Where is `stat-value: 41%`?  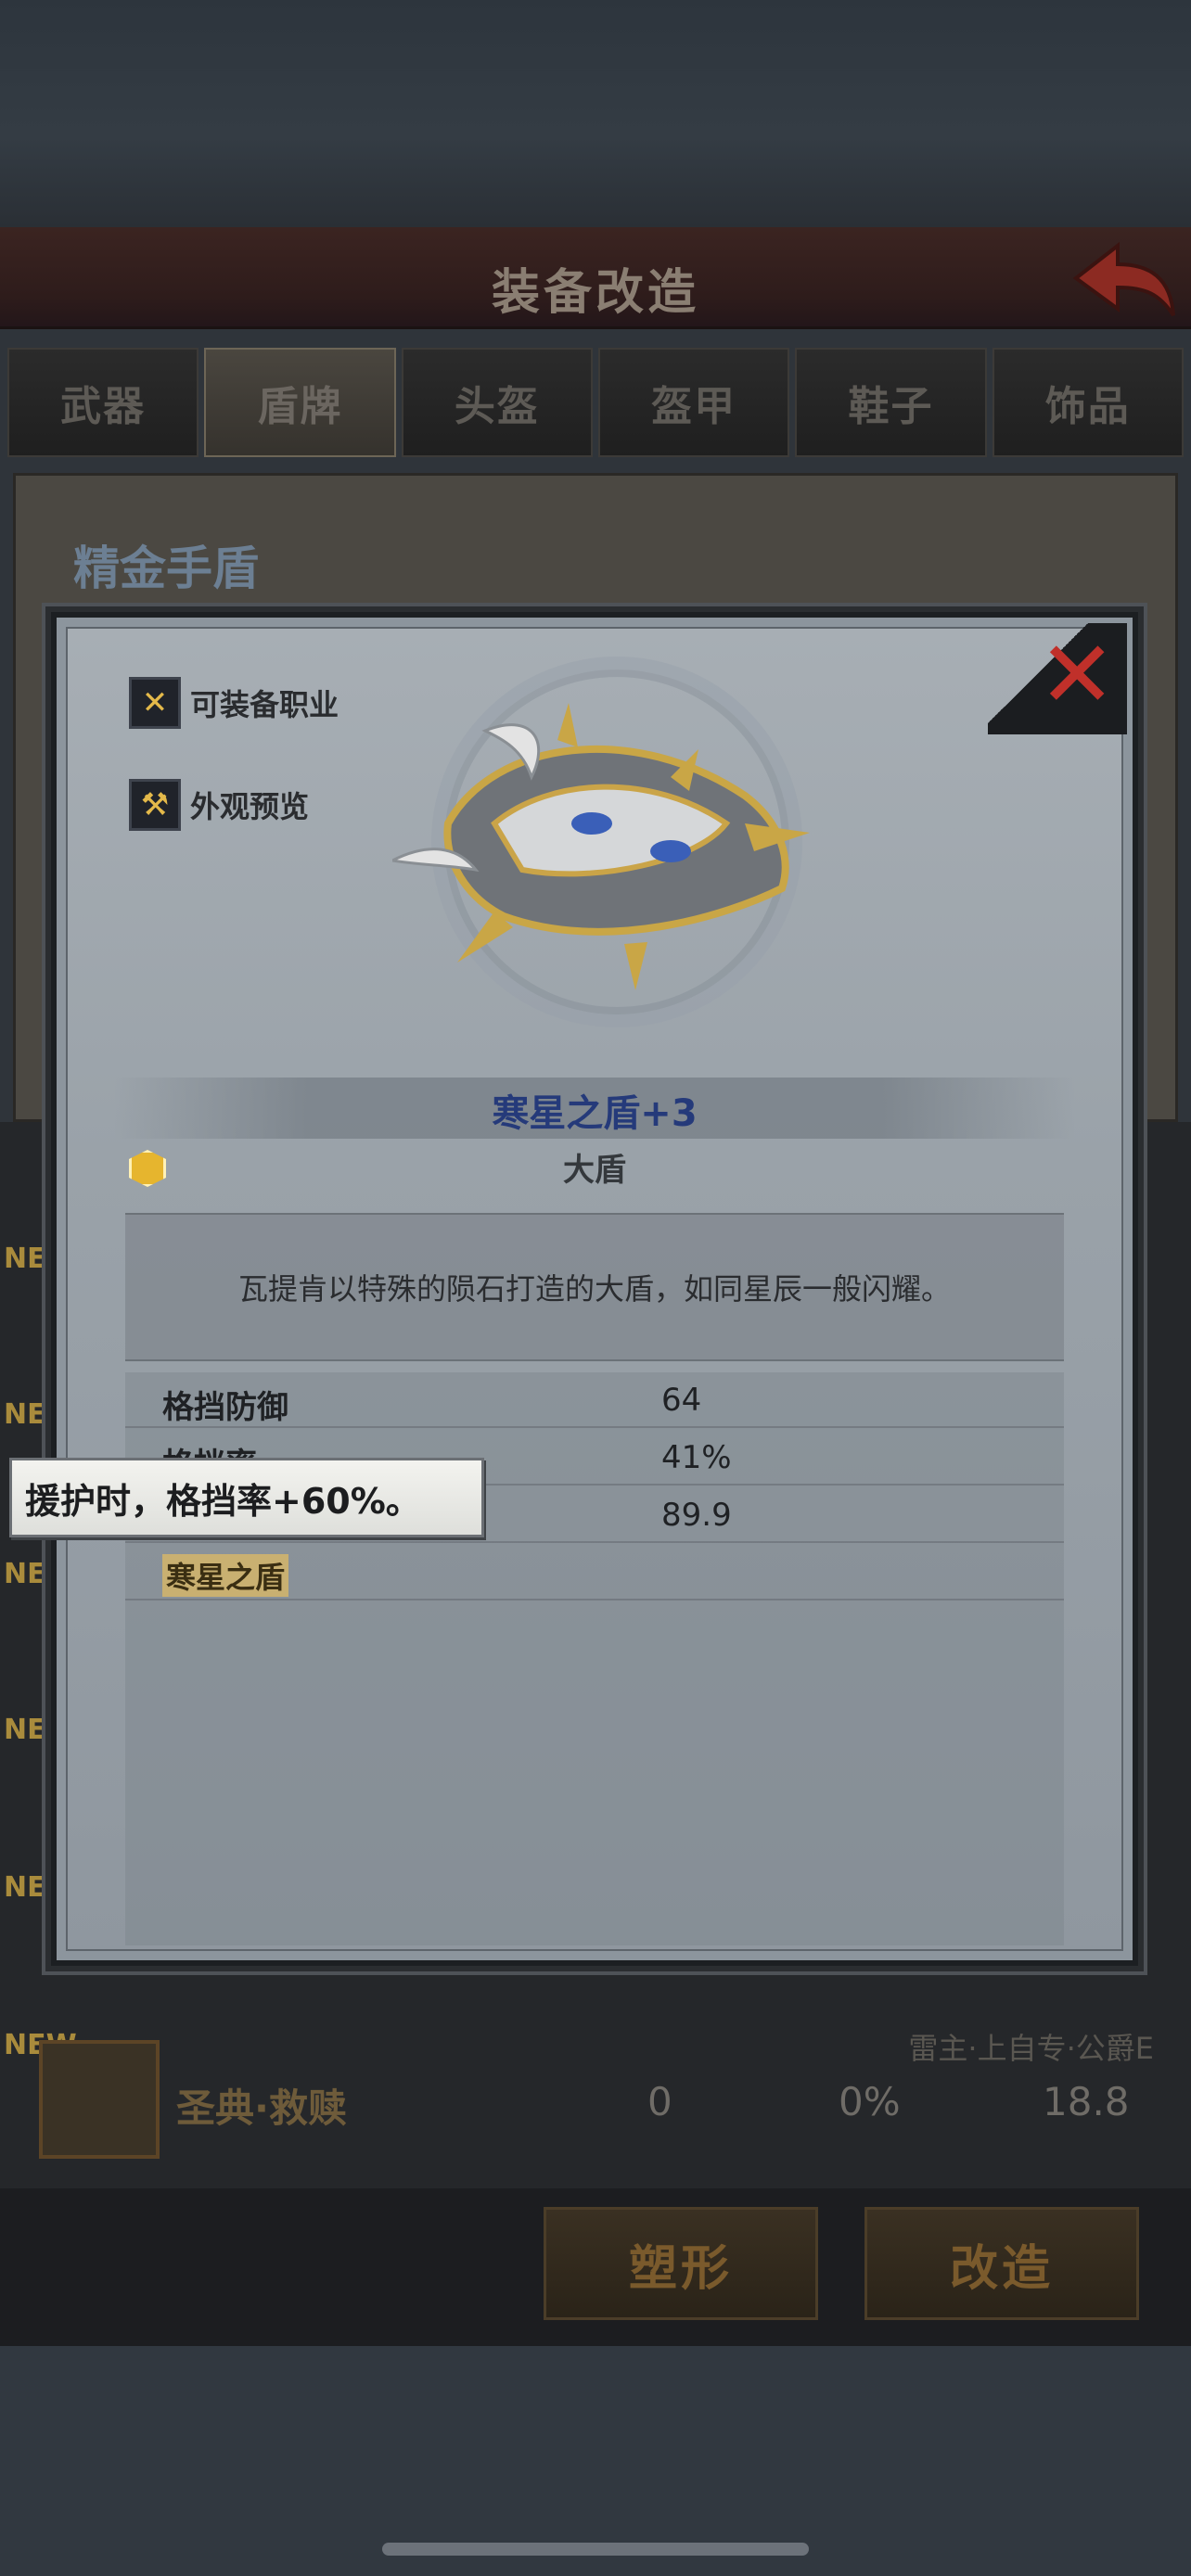 stat-value: 41% is located at coordinates (696, 1458).